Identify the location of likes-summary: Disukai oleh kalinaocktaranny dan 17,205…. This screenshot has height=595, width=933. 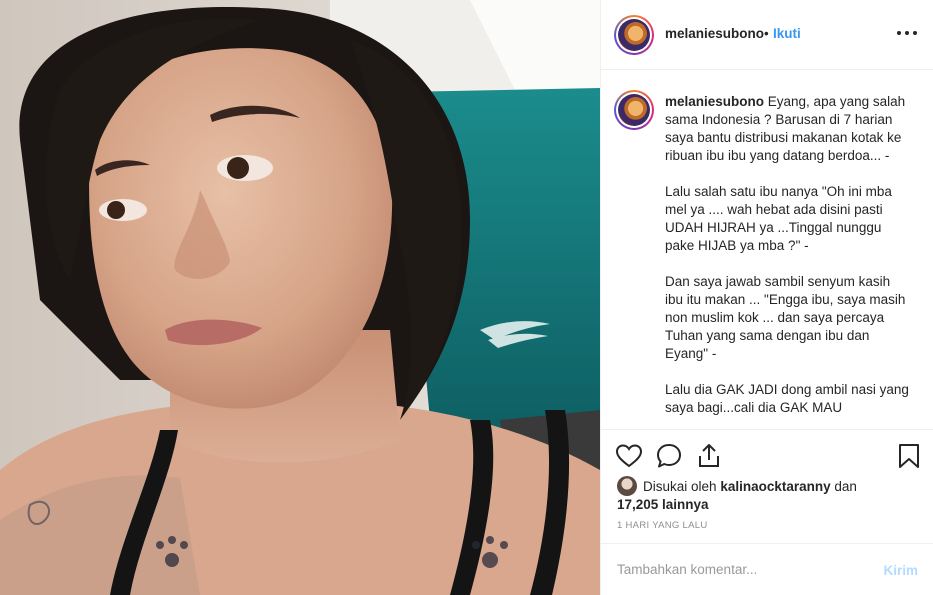
(767, 495).